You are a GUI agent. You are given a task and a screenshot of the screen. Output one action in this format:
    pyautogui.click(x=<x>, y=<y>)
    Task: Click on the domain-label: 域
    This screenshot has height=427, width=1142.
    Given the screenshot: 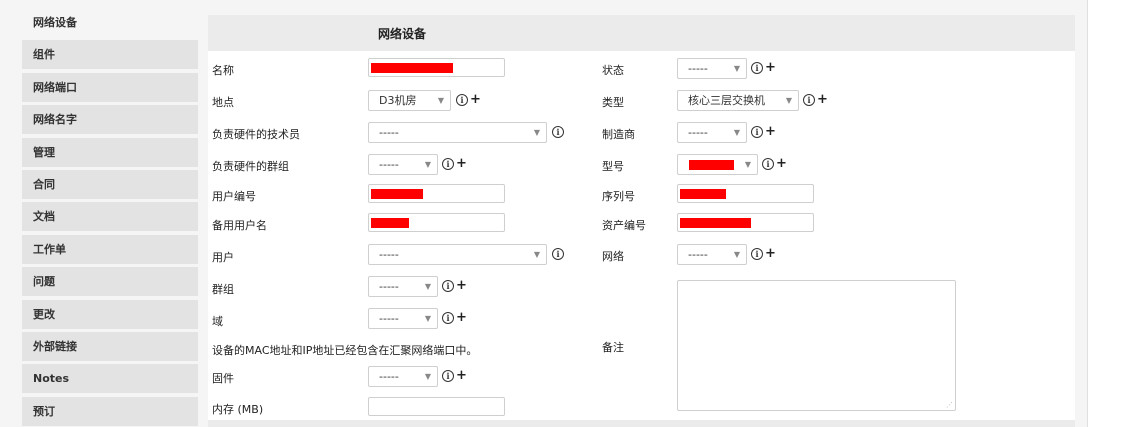 What is the action you would take?
    pyautogui.click(x=217, y=321)
    